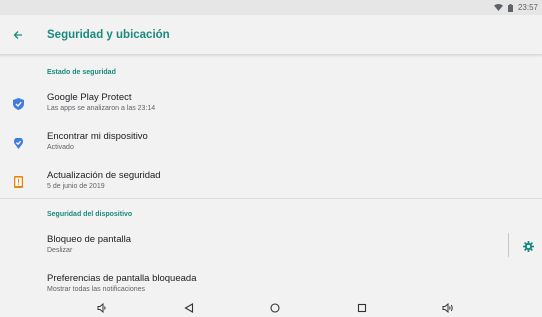 The height and width of the screenshot is (317, 542). I want to click on section-header-security-status: Estado de seguridad, so click(81, 72).